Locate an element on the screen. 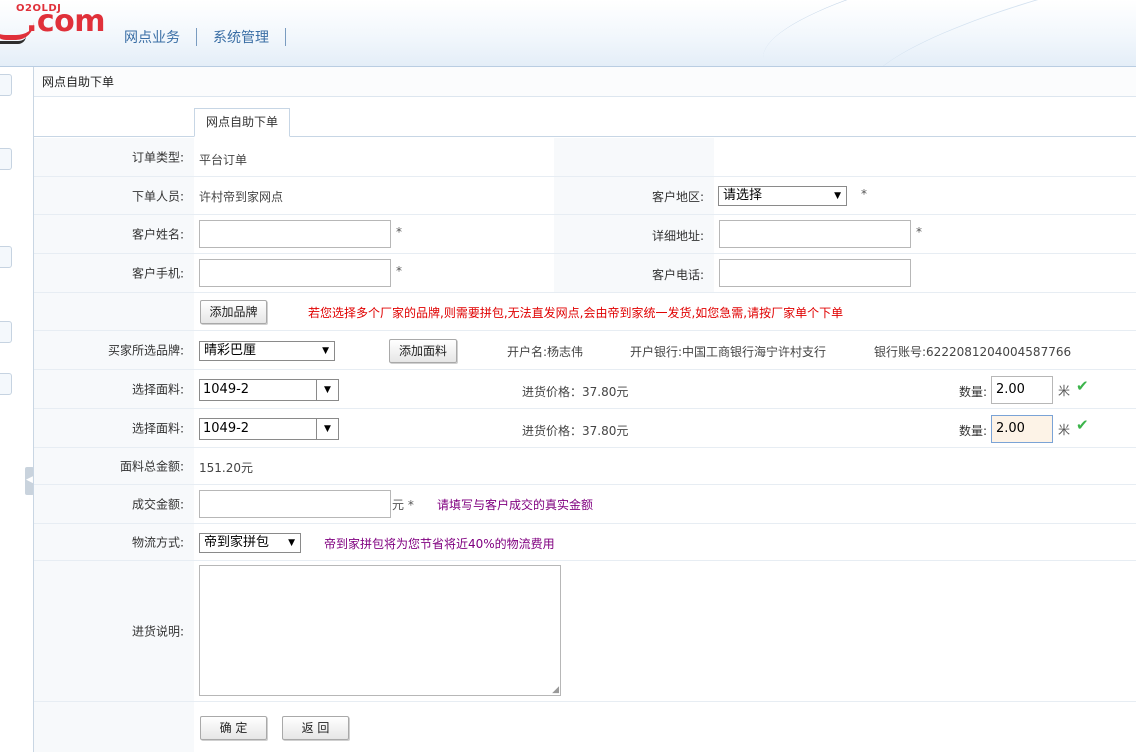 The image size is (1136, 752). label-cell: 面料总金额: is located at coordinates (114, 466).